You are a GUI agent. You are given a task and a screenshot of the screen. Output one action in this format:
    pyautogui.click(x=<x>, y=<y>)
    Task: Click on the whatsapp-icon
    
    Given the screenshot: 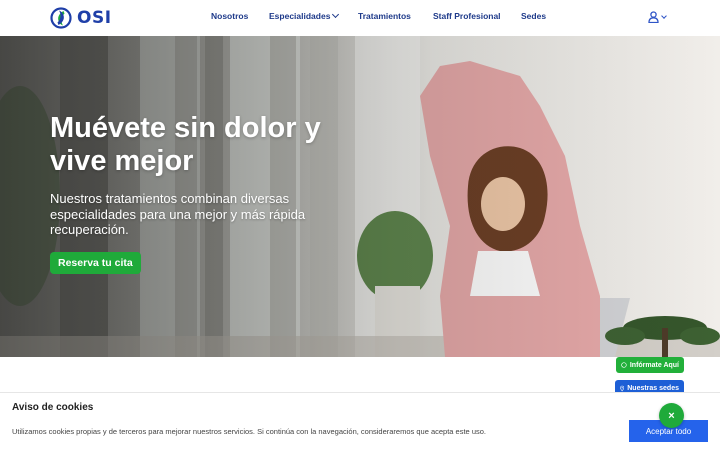 What is the action you would take?
    pyautogui.click(x=624, y=365)
    